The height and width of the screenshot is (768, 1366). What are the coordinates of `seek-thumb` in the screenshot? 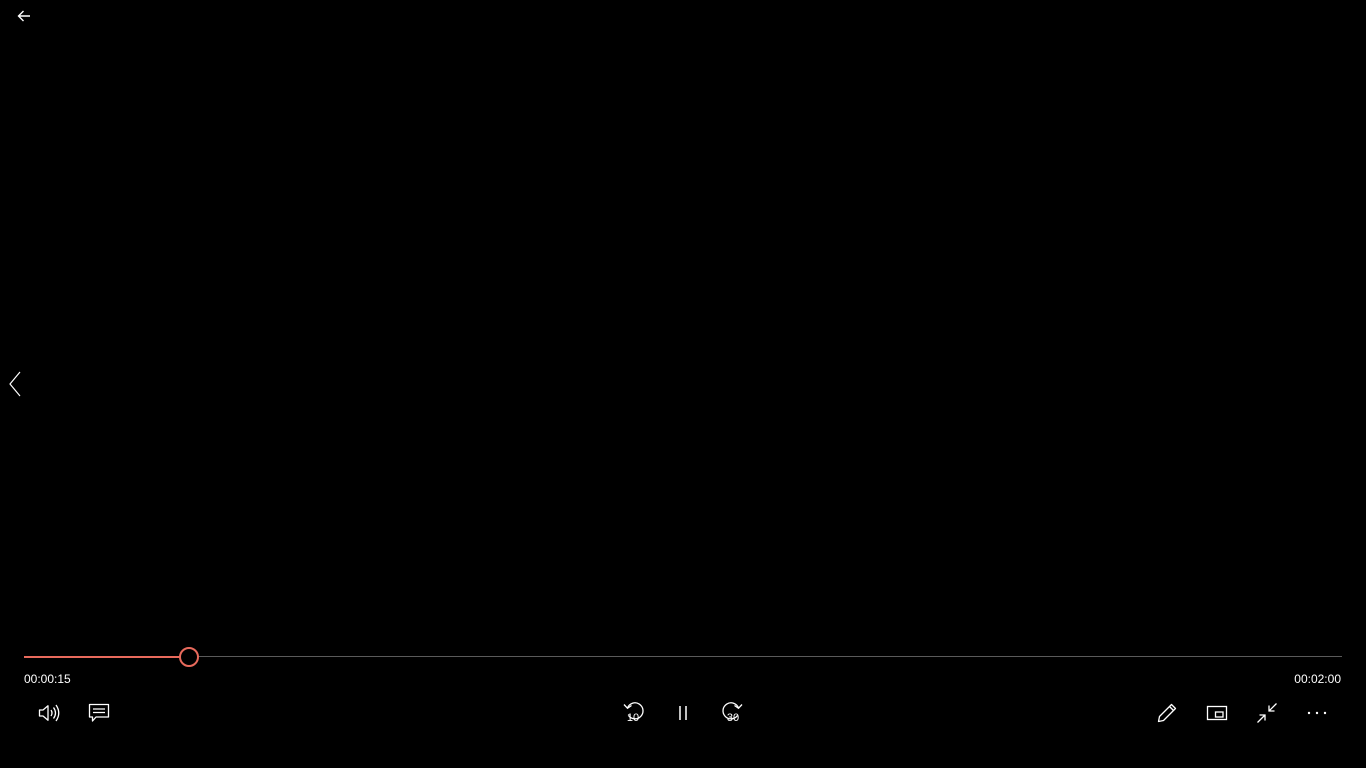 It's located at (189, 657).